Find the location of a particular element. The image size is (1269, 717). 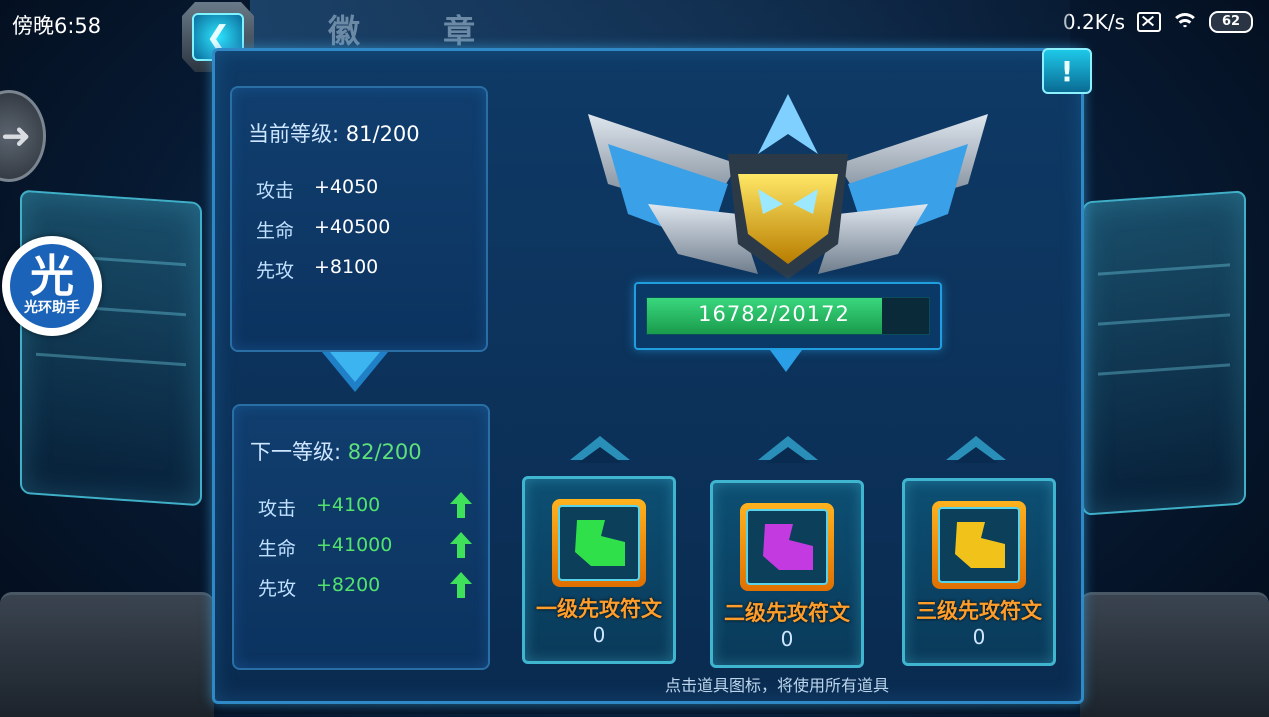

current-level-panel: 当前等级: 81/200 攻击 +4050 生命 +40500 先攻 +8100 is located at coordinates (359, 219).